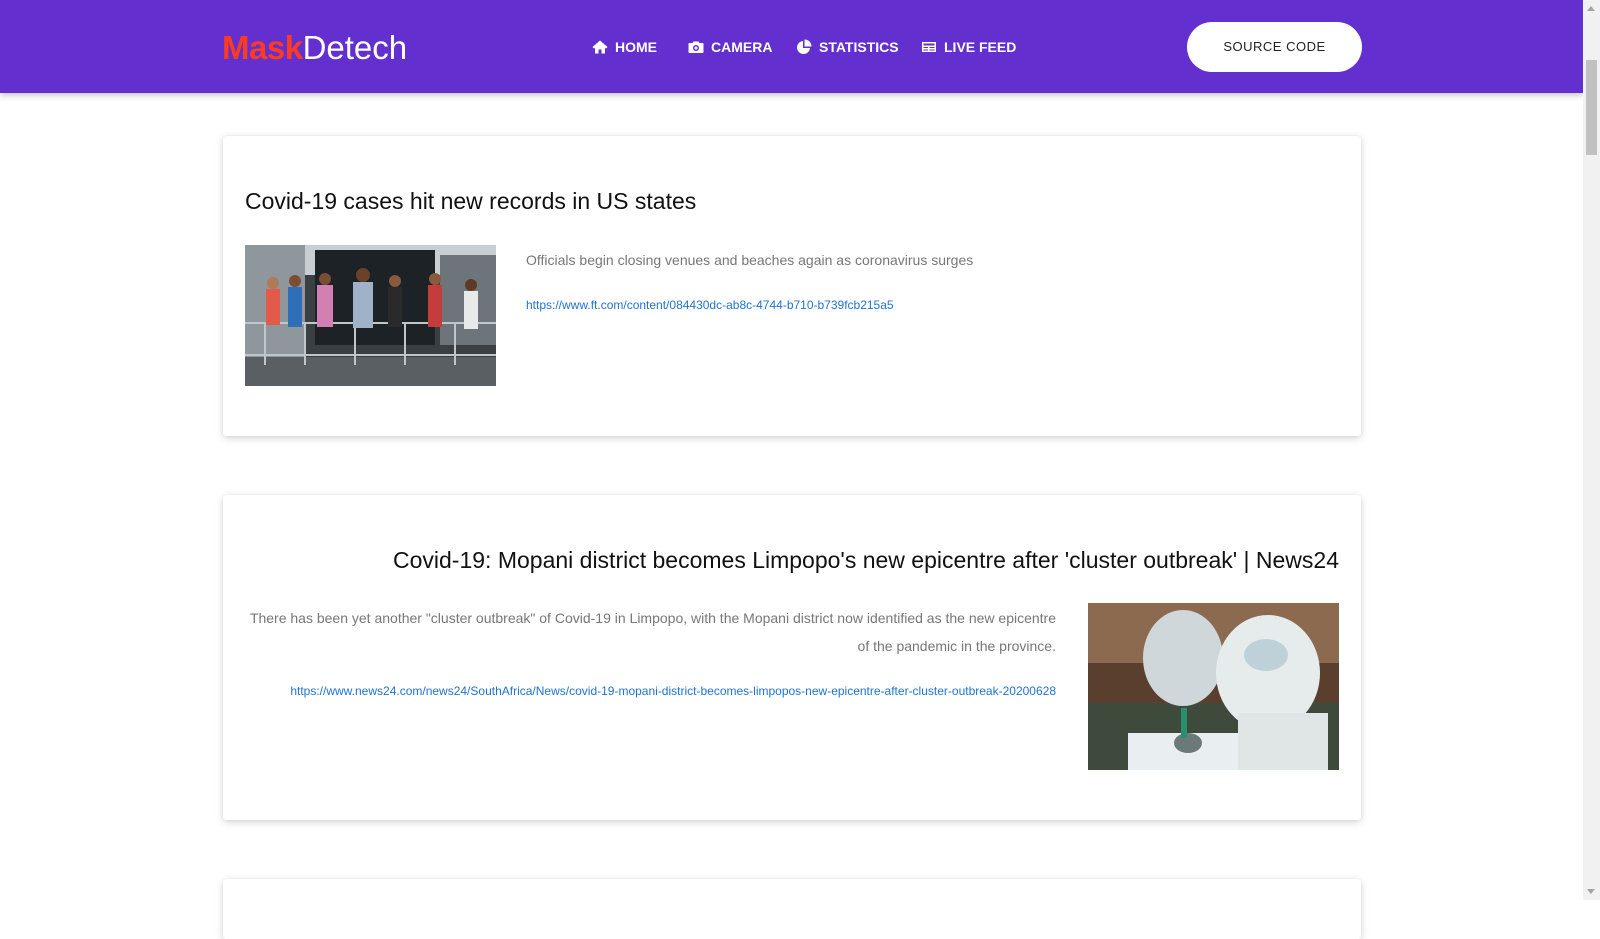 Image resolution: width=1600 pixels, height=939 pixels. I want to click on nav-live-feed-label: LIVE FEED, so click(980, 47).